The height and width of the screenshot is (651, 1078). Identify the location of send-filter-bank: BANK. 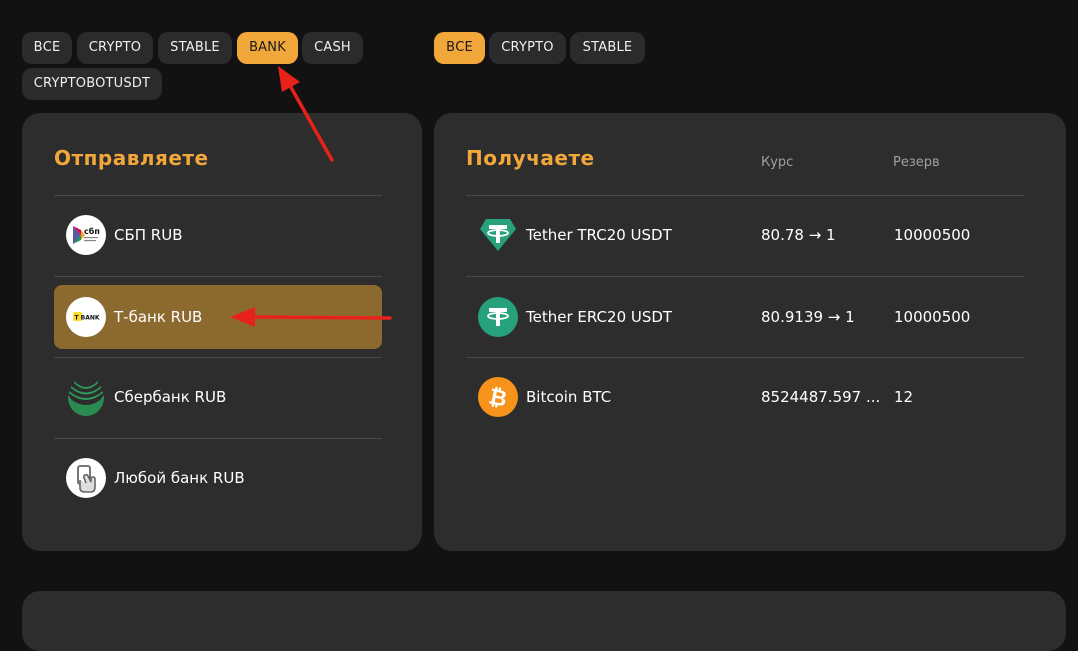
(267, 48).